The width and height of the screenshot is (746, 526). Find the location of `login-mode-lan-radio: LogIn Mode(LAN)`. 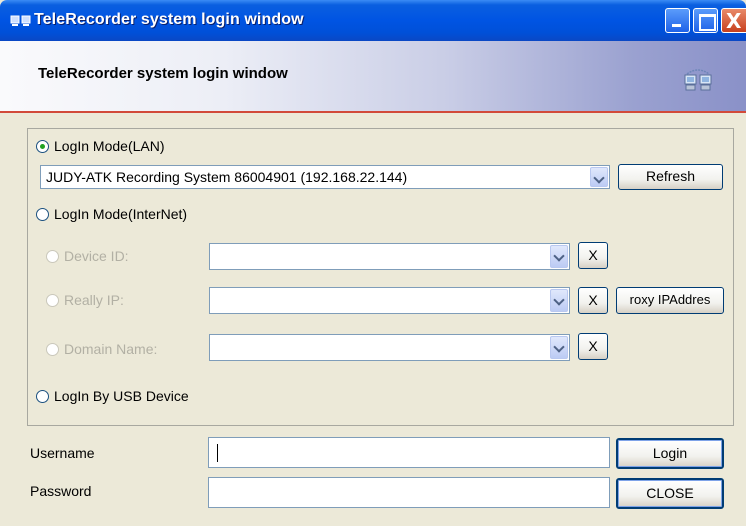

login-mode-lan-radio: LogIn Mode(LAN) is located at coordinates (100, 146).